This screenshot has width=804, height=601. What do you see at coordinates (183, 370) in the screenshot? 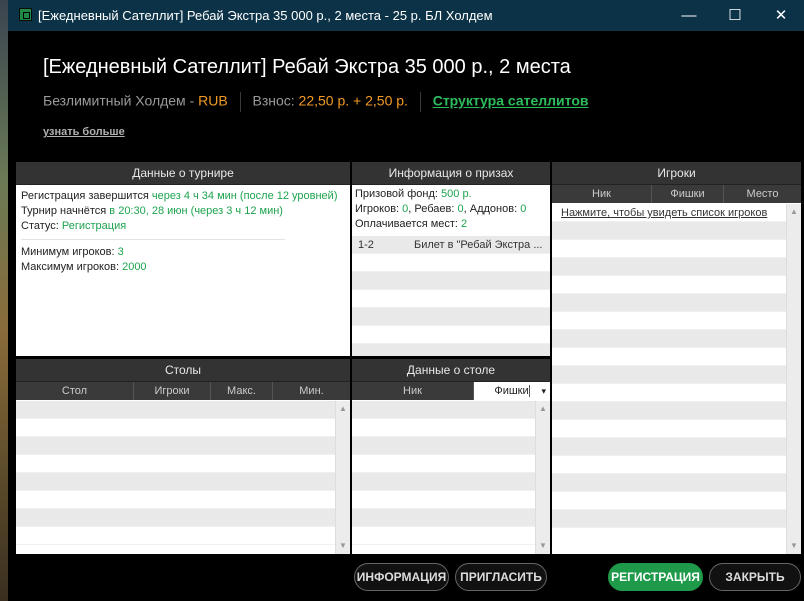
I see `panel-header: Столы` at bounding box center [183, 370].